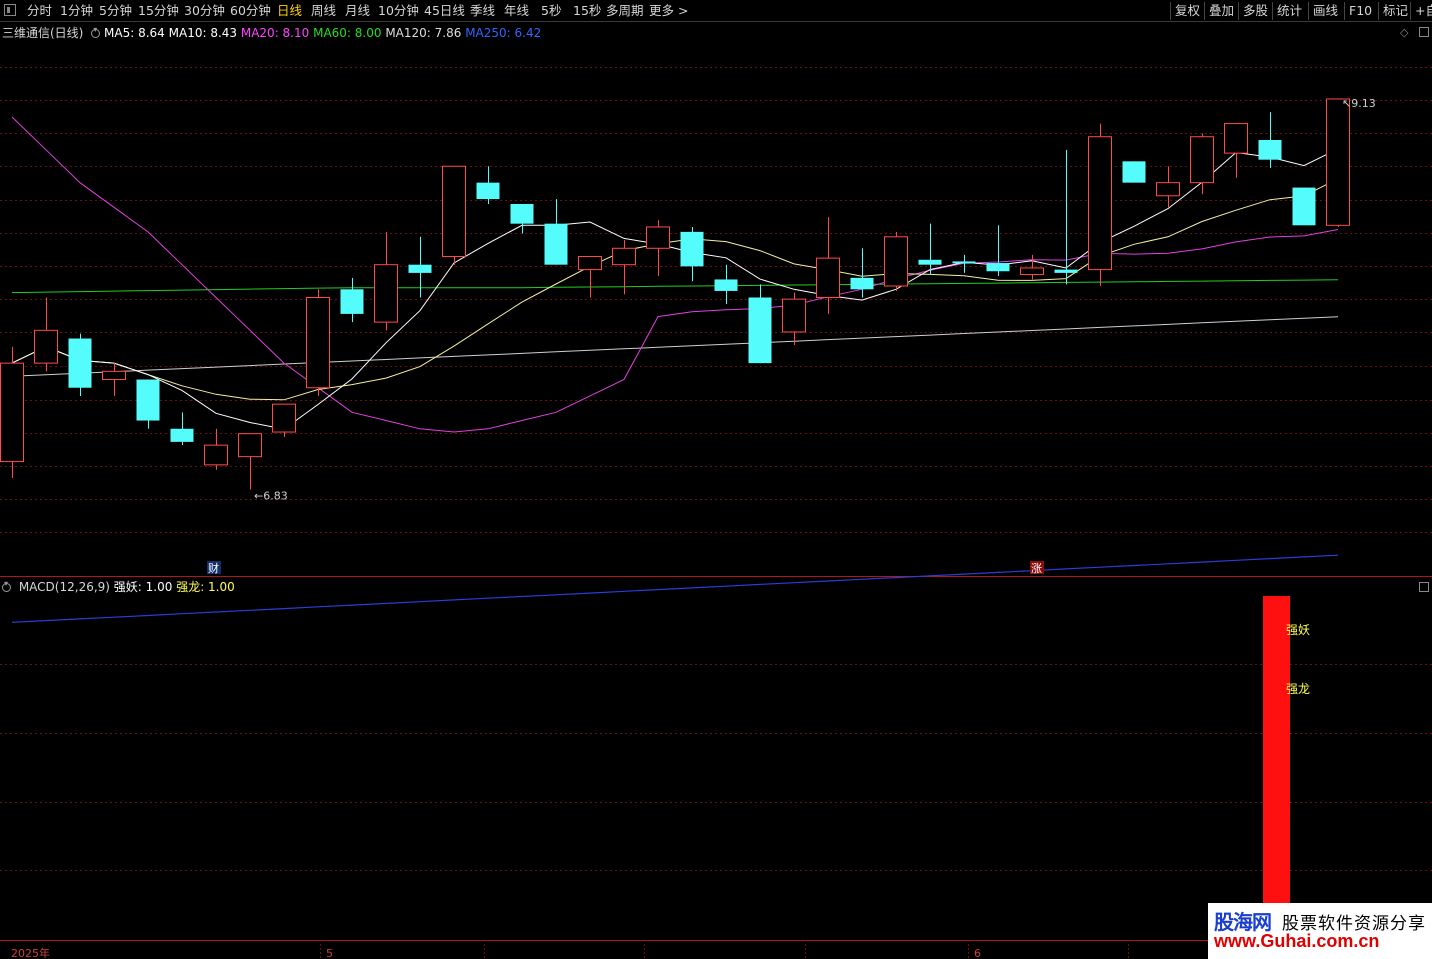 This screenshot has width=1432, height=959. Describe the element at coordinates (76, 11) in the screenshot. I see `period-tab-1: 1分钟` at that location.